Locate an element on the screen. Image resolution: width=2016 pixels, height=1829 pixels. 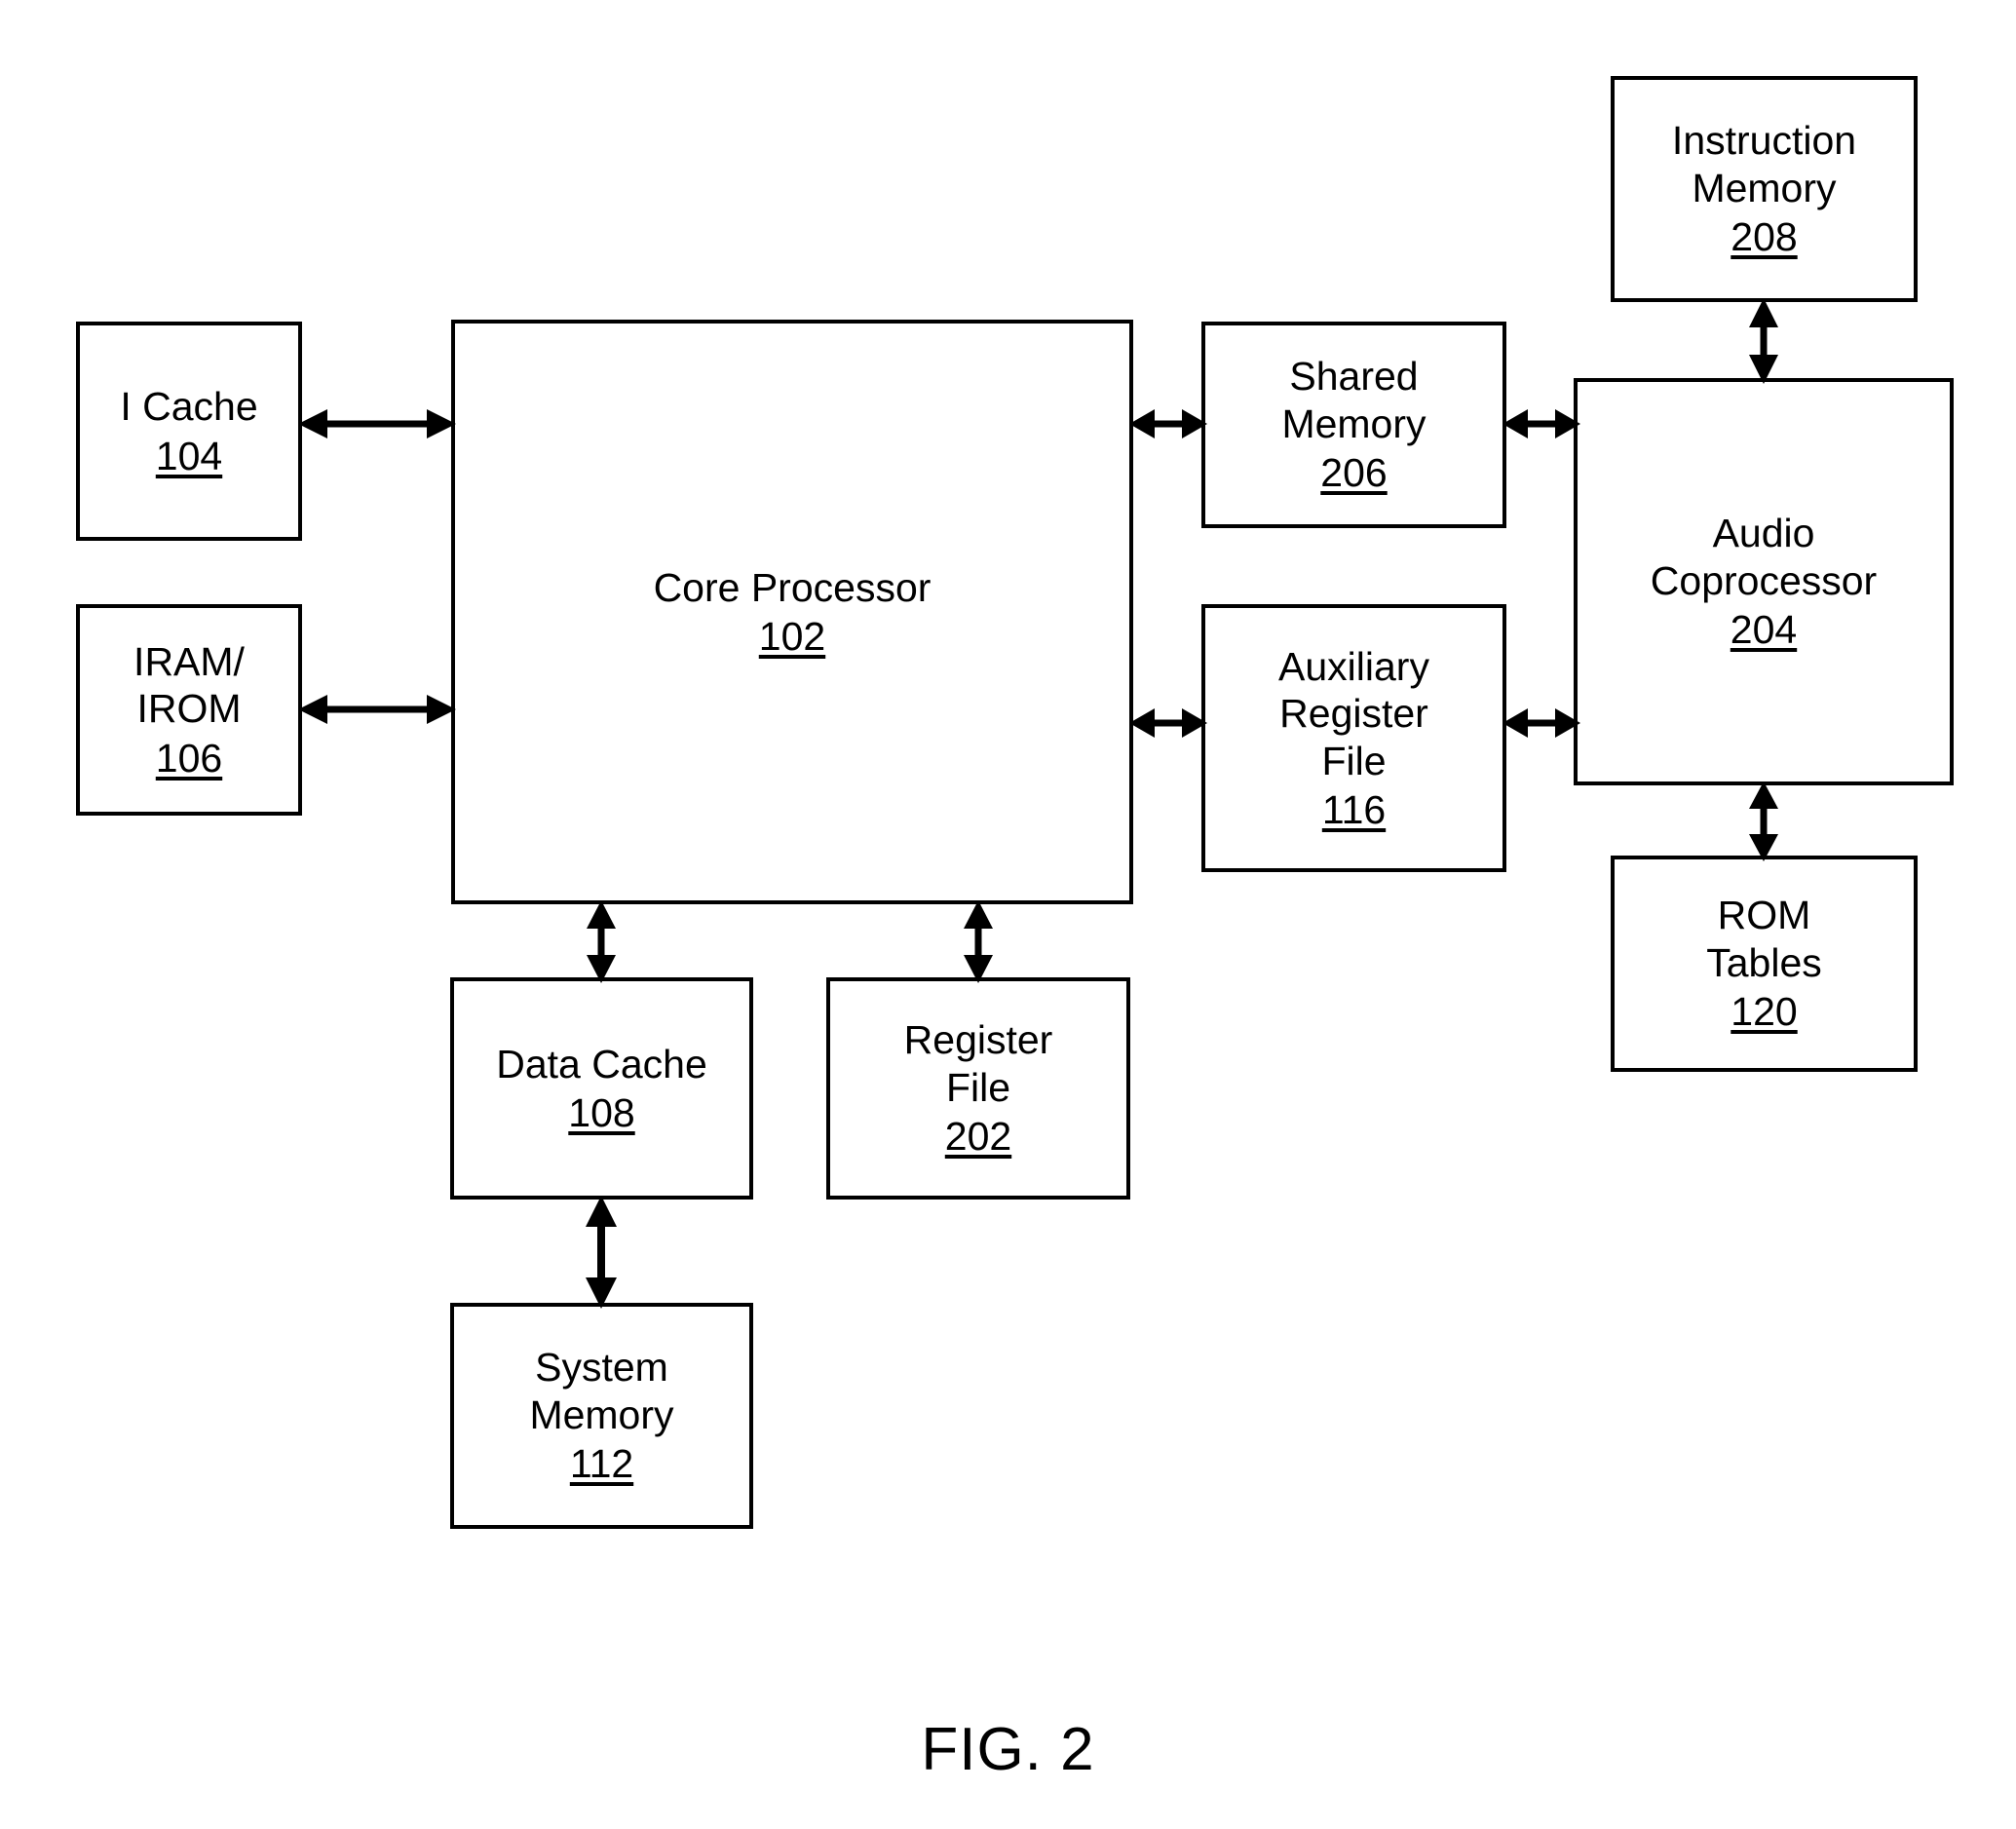
block-audio-coprocessor-ref: 204 is located at coordinates (1764, 630).